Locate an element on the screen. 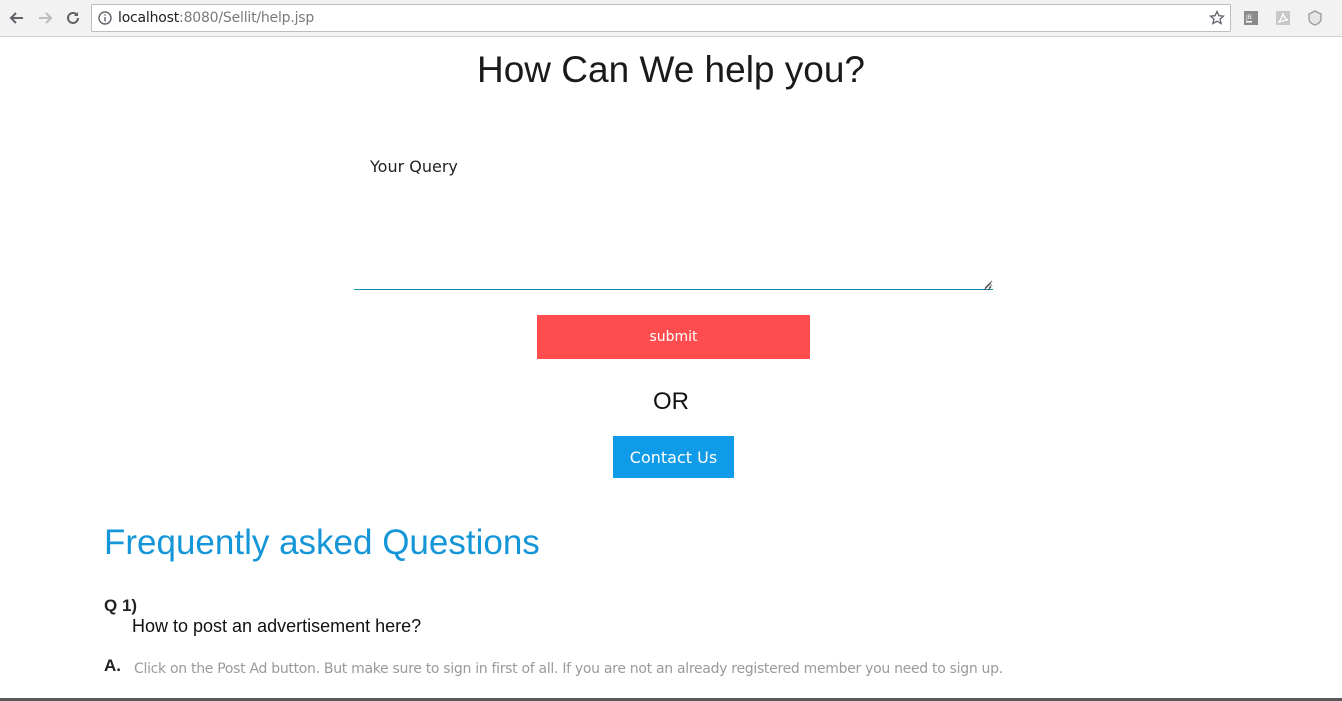 The image size is (1342, 701). submit-button: submit is located at coordinates (673, 337).